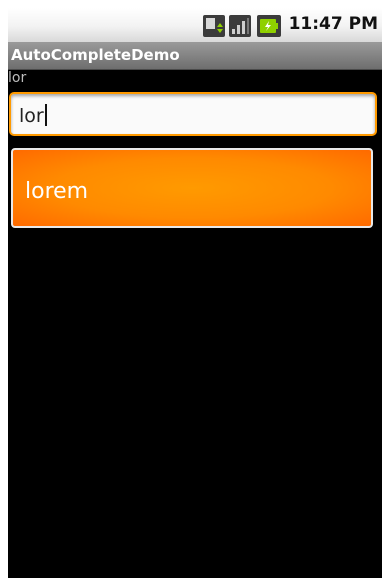 Image resolution: width=382 pixels, height=578 pixels. What do you see at coordinates (95, 55) in the screenshot?
I see `app-title: AutoCompleteDemo` at bounding box center [95, 55].